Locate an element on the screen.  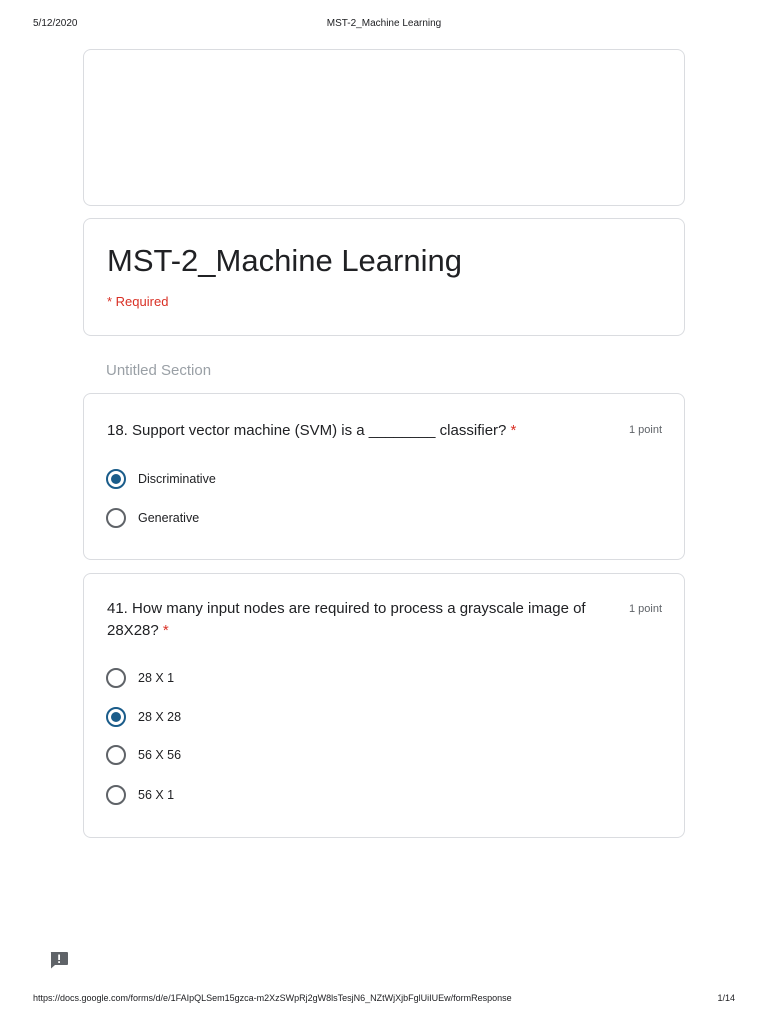
option-label: Generative is located at coordinates (169, 518).